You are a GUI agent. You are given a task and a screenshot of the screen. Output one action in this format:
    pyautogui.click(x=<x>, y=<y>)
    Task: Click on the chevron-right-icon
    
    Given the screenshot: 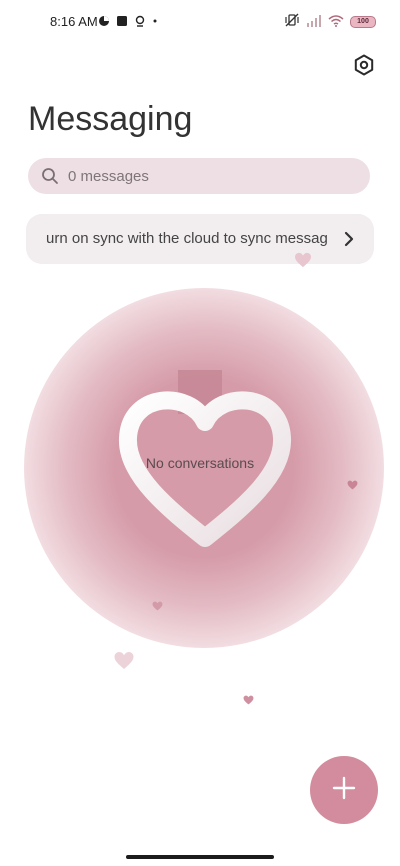 What is the action you would take?
    pyautogui.click(x=349, y=239)
    